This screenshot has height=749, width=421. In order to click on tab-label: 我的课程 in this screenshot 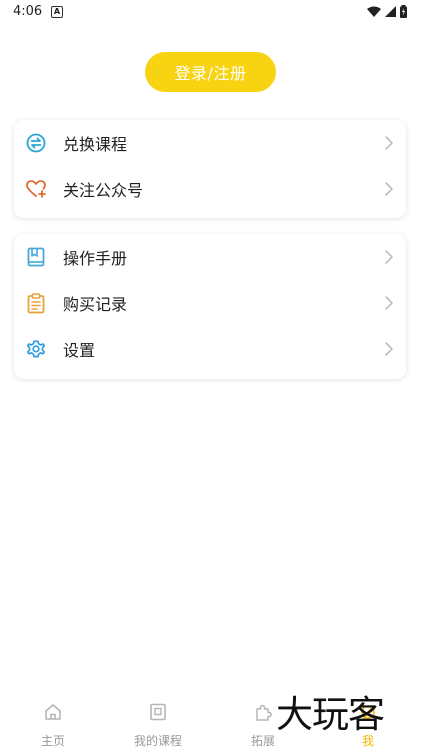, I will do `click(157, 741)`.